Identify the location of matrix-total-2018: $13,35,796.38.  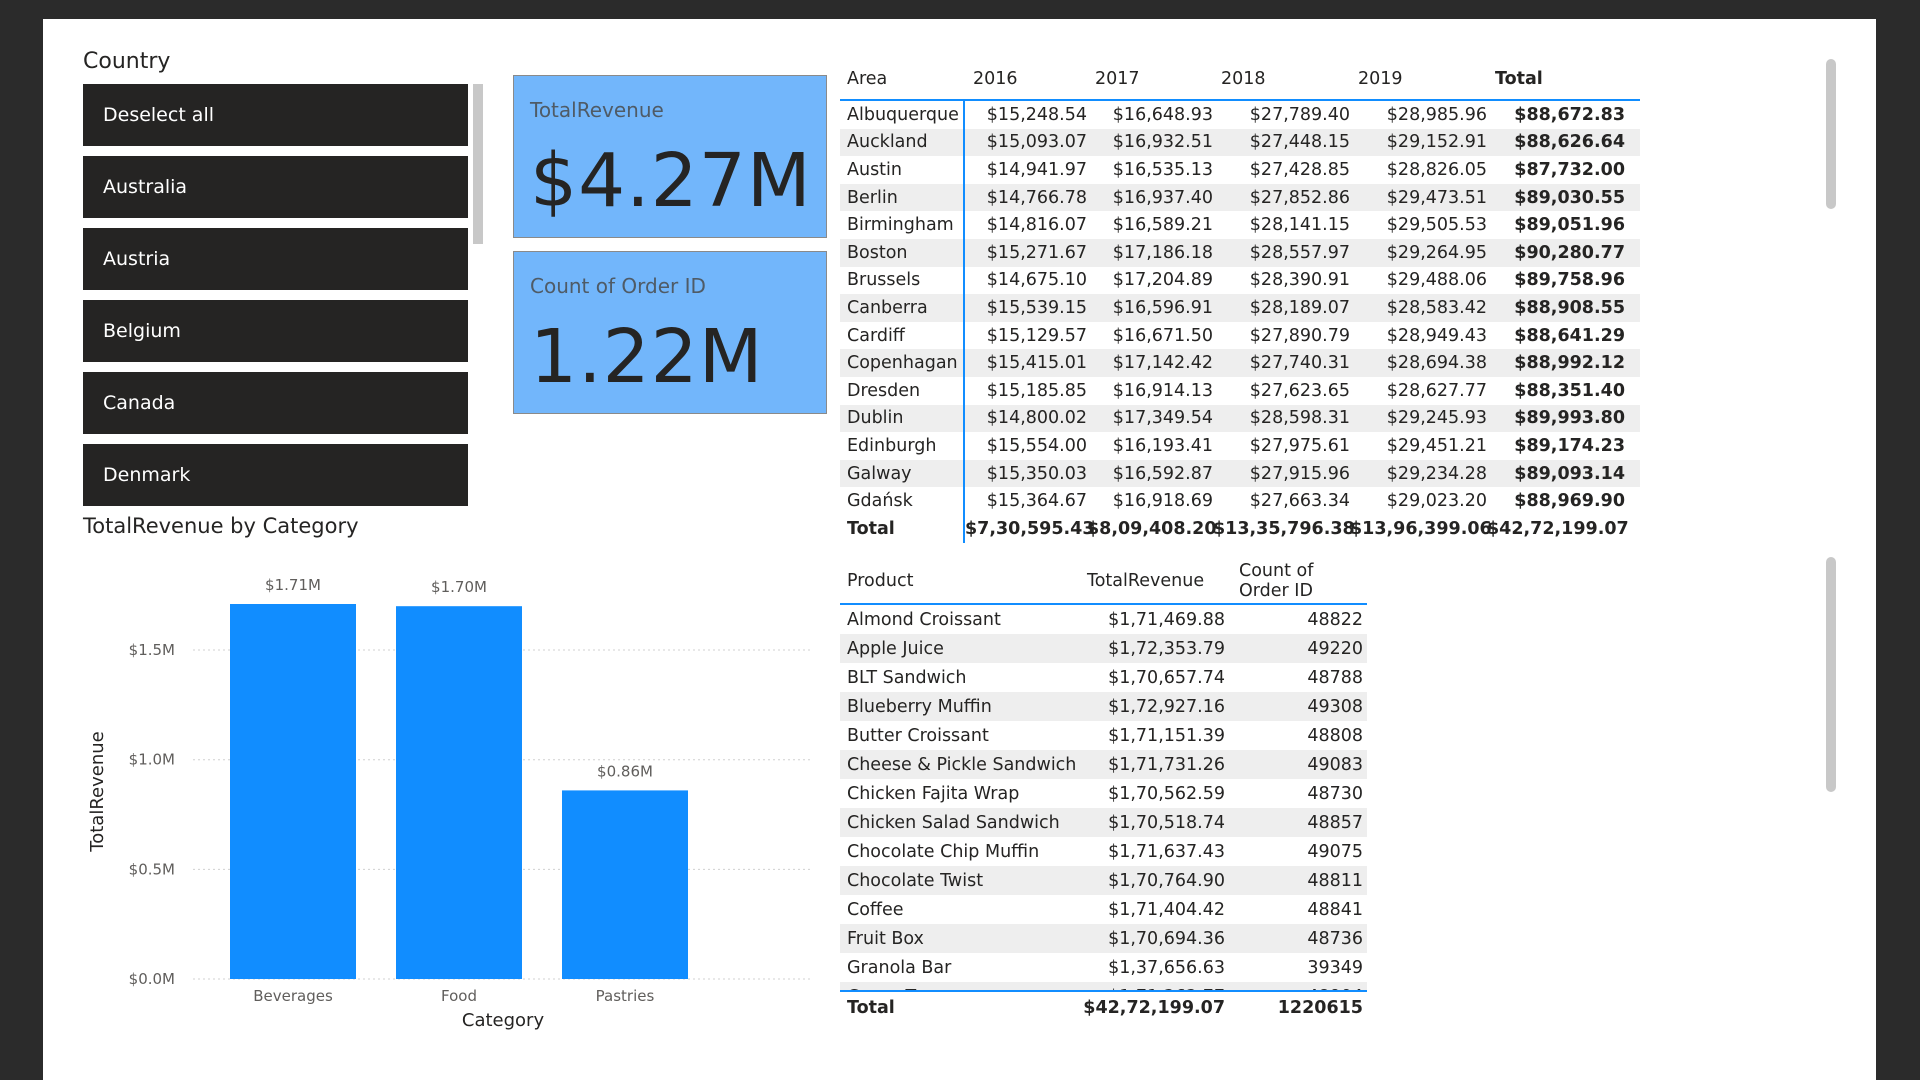
(1284, 528).